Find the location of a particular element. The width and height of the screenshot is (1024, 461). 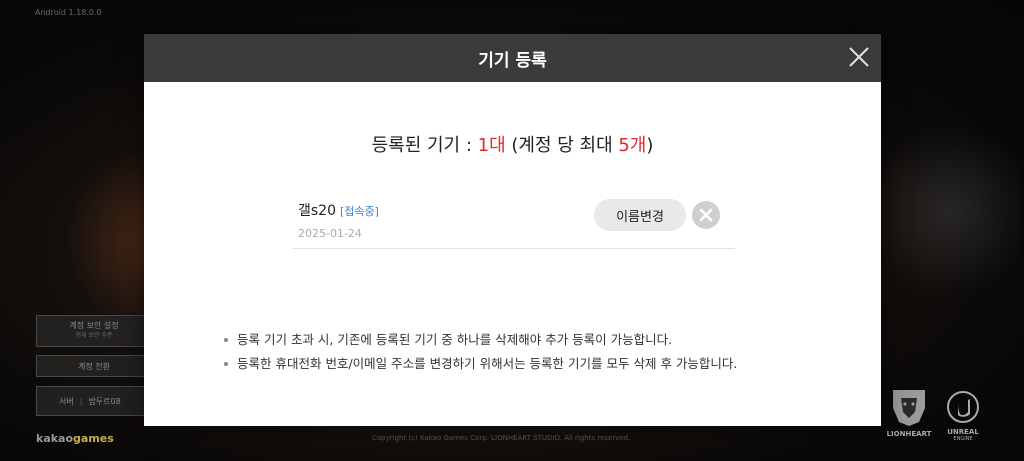

engine-logo-text: ENGINE is located at coordinates (963, 439).